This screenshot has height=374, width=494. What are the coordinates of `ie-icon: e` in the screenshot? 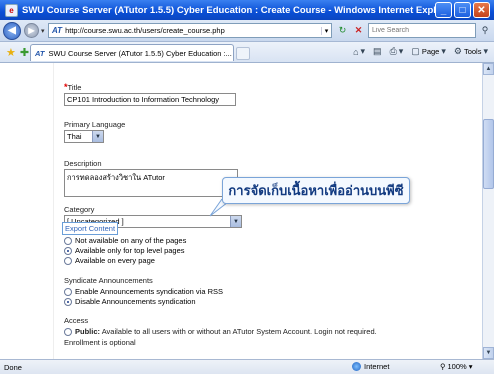 It's located at (11, 10).